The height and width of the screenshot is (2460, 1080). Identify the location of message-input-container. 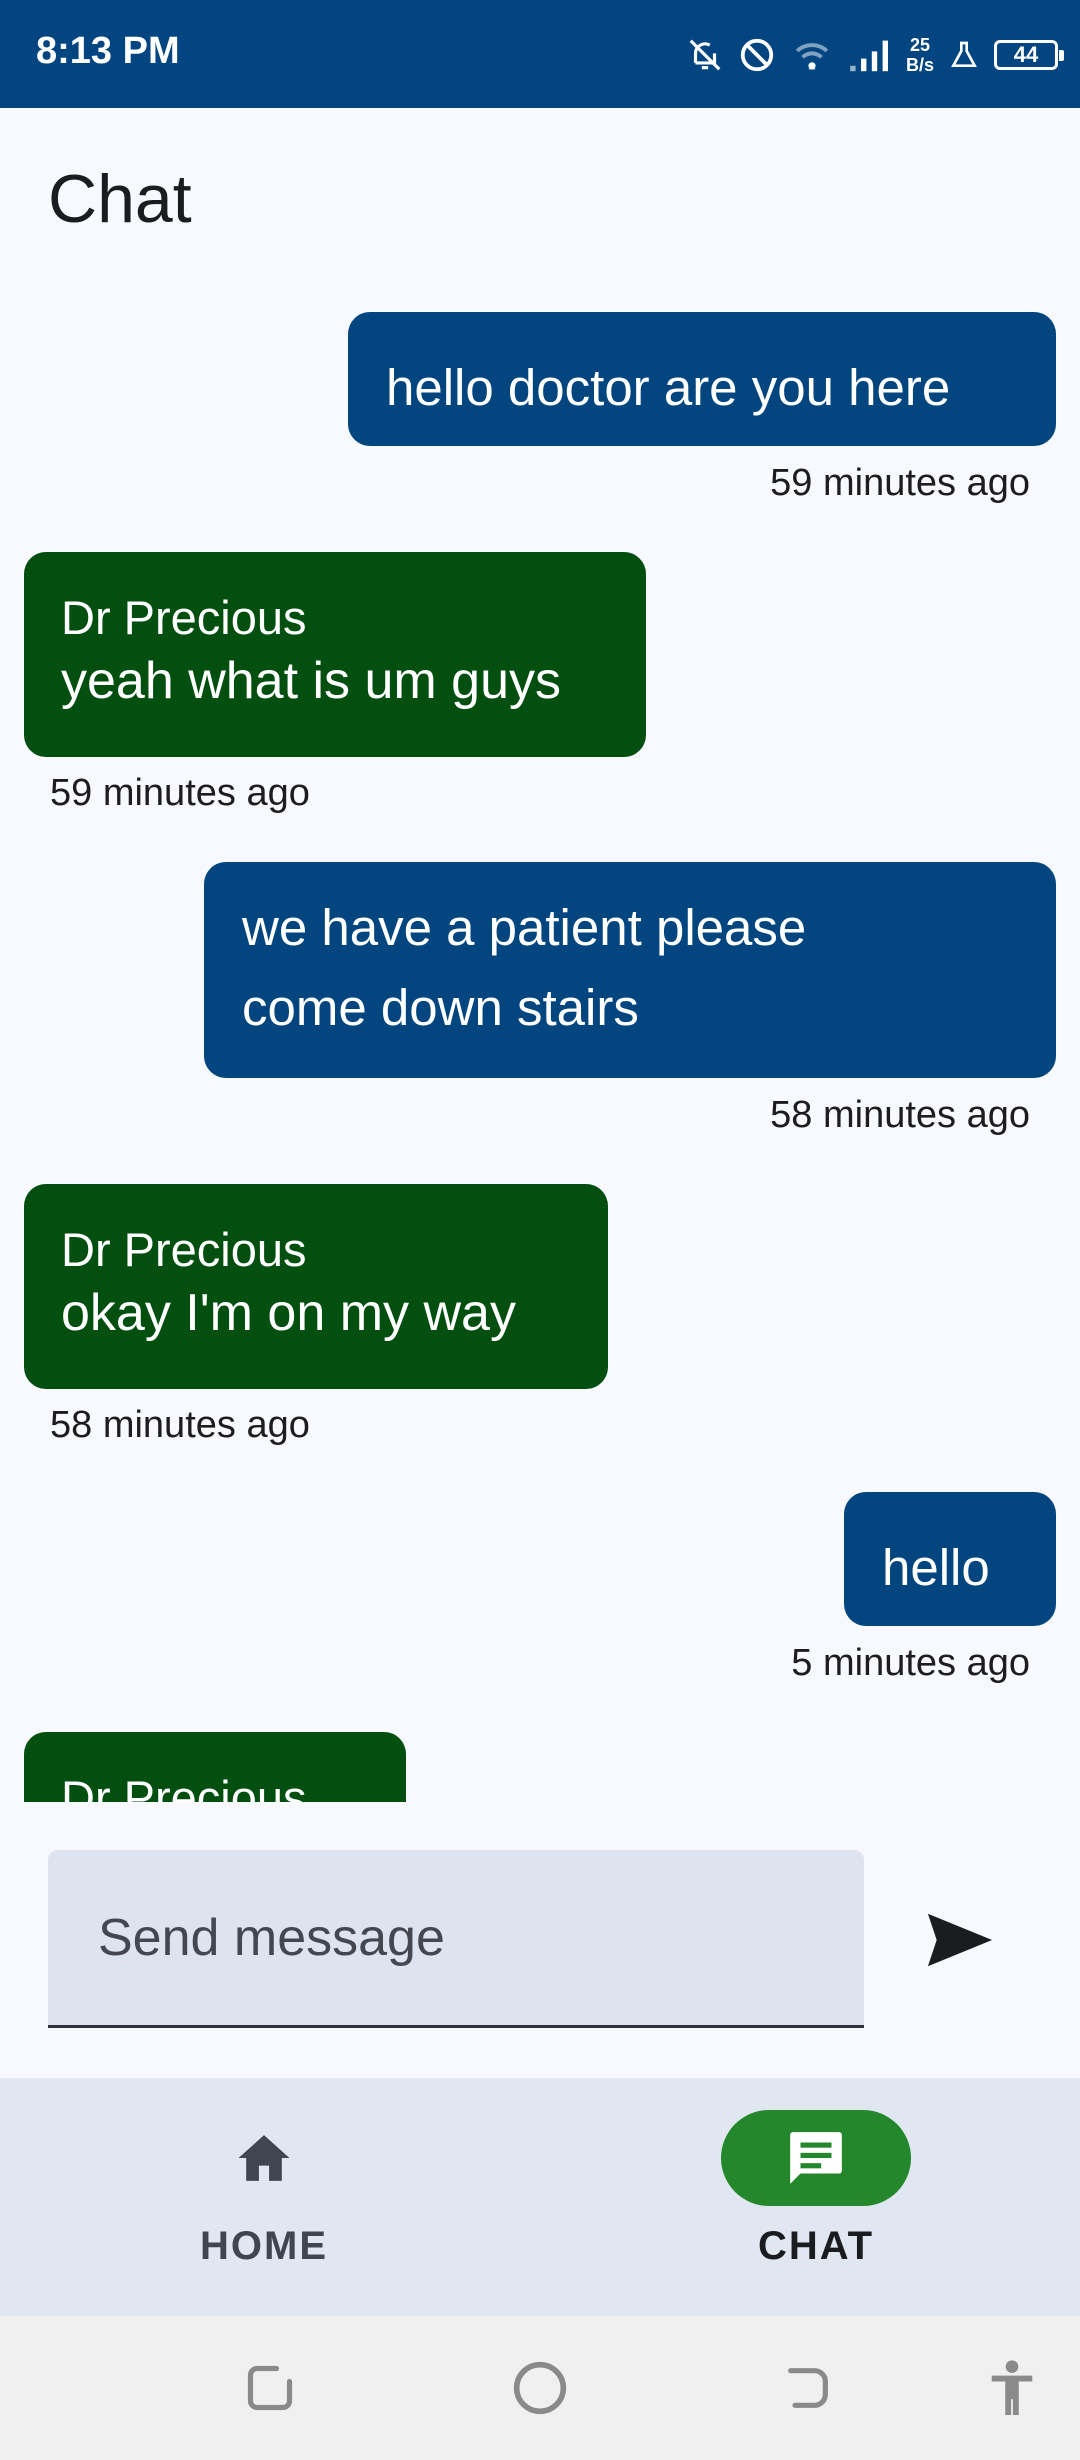
(456, 1939).